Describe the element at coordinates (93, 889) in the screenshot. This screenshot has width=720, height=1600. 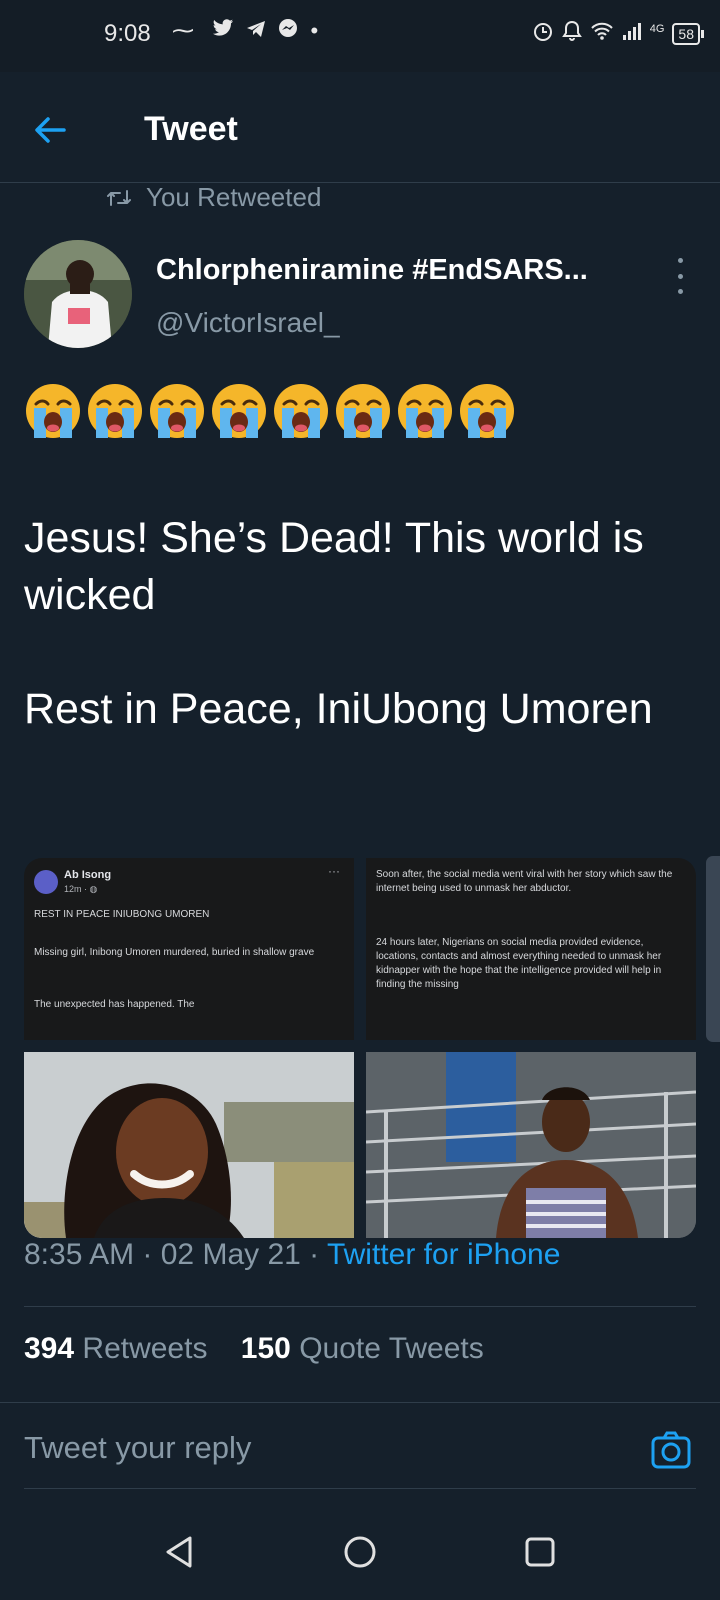
I see `globe-icon: ◍` at that location.